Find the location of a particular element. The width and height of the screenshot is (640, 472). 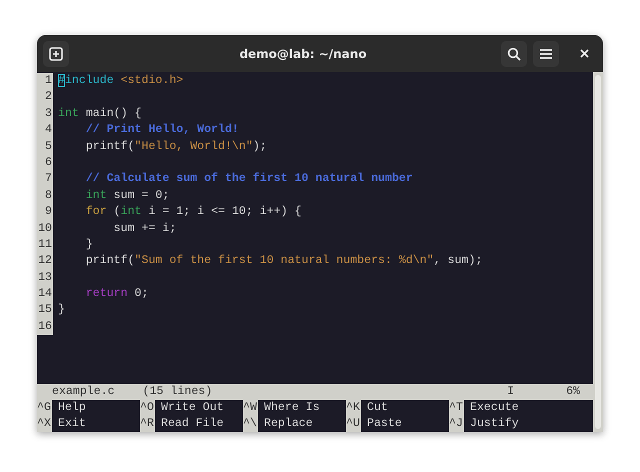

line-number: 4 is located at coordinates (45, 130).